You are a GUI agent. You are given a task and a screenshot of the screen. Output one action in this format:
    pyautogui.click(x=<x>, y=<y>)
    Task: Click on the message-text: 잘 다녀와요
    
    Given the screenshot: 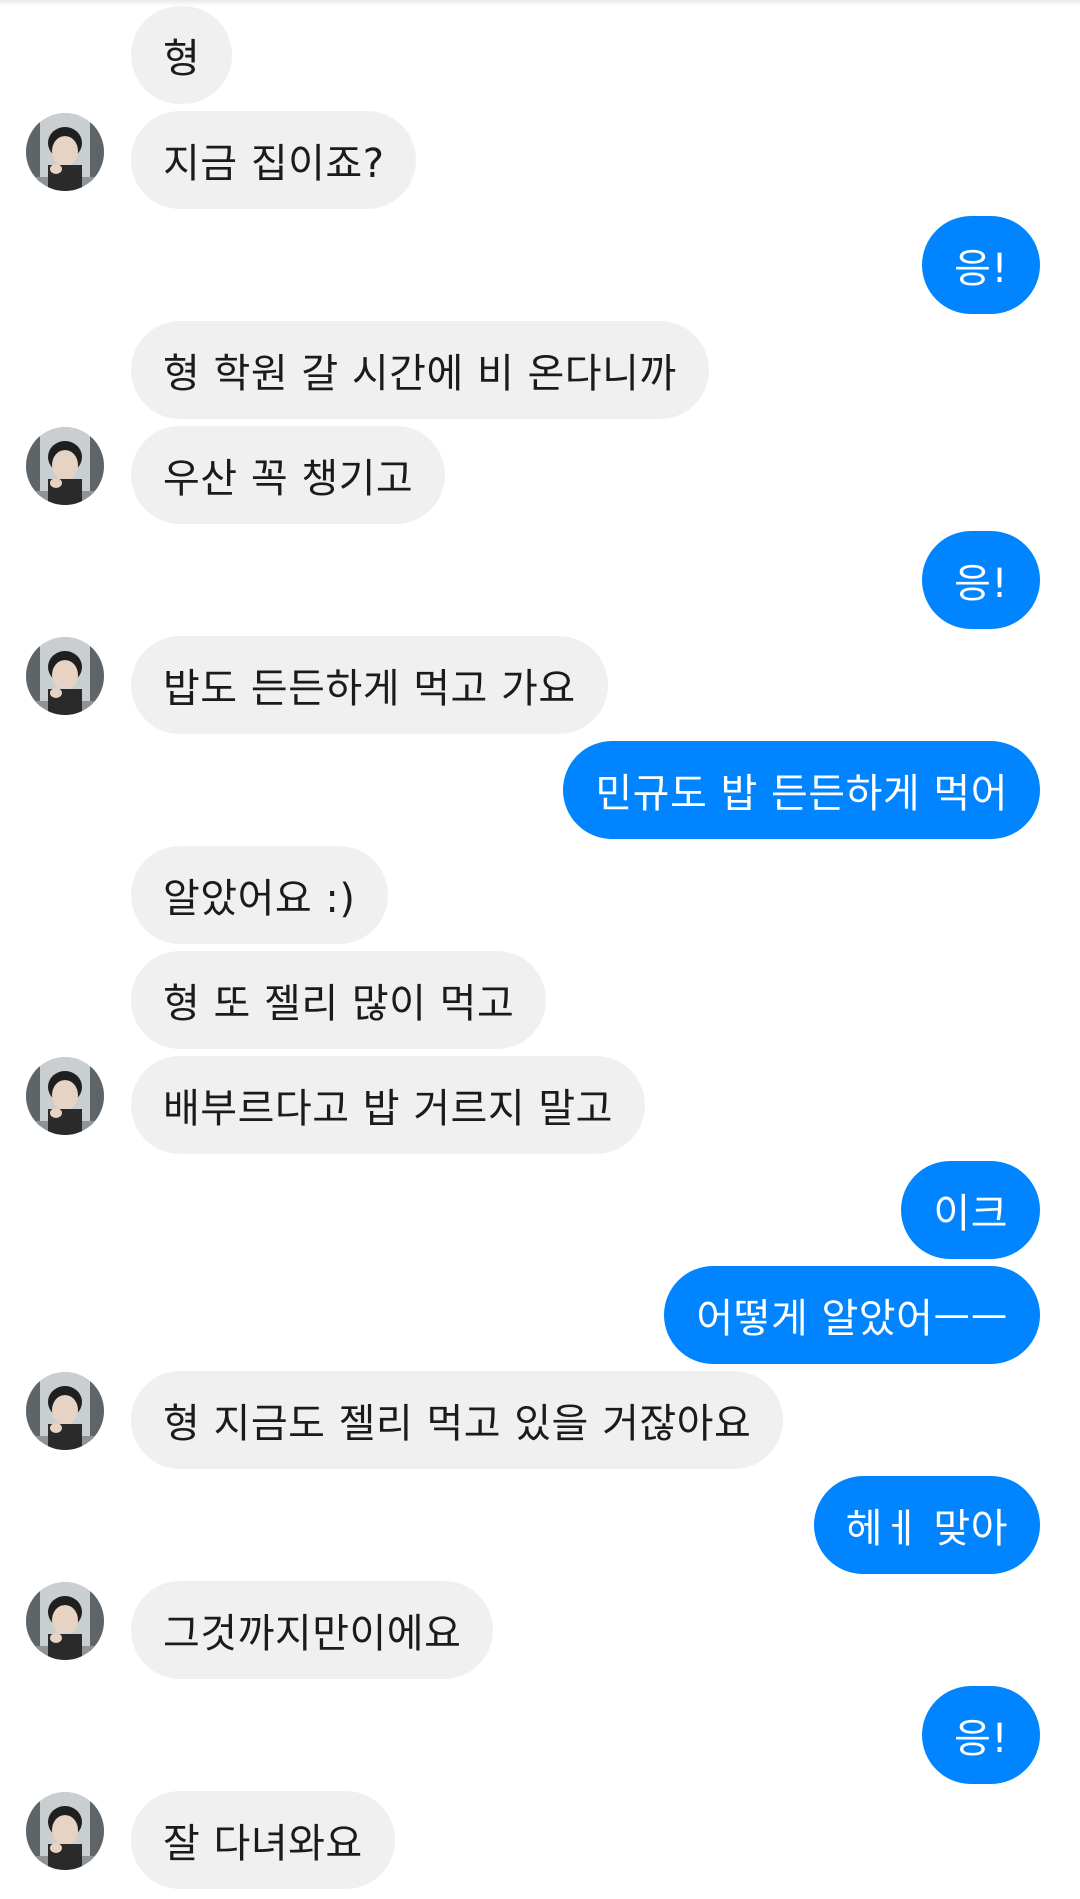 What is the action you would take?
    pyautogui.click(x=263, y=1844)
    